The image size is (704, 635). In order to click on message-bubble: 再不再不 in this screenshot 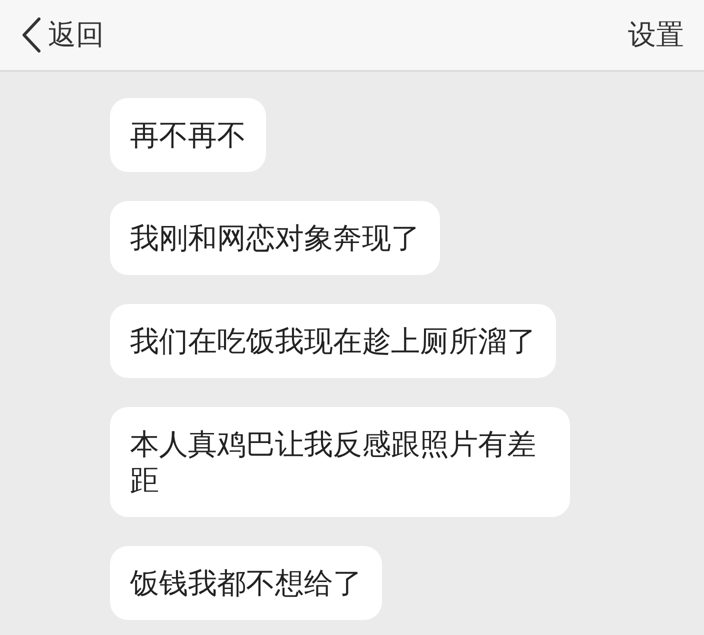, I will do `click(188, 135)`.